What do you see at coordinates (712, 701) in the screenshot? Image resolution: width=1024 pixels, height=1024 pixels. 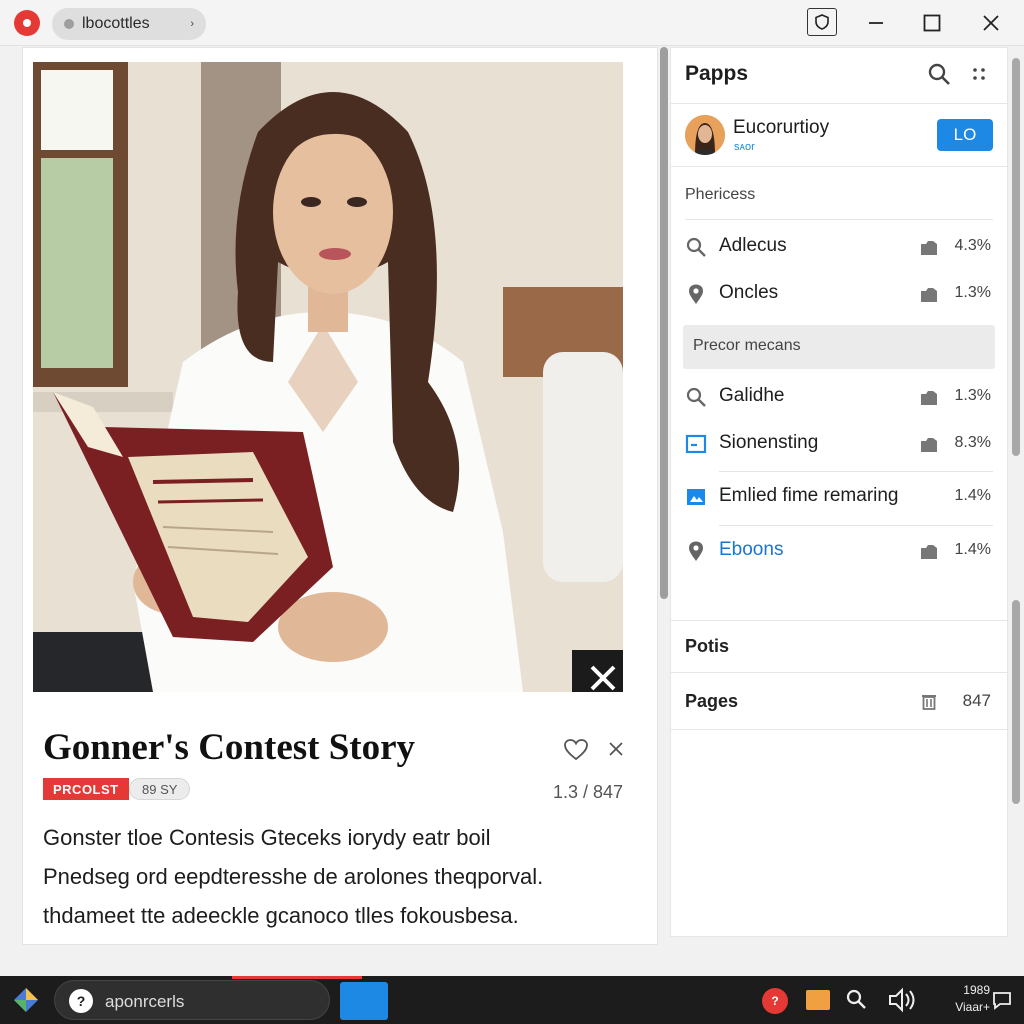 I see `pages-label: Pages` at bounding box center [712, 701].